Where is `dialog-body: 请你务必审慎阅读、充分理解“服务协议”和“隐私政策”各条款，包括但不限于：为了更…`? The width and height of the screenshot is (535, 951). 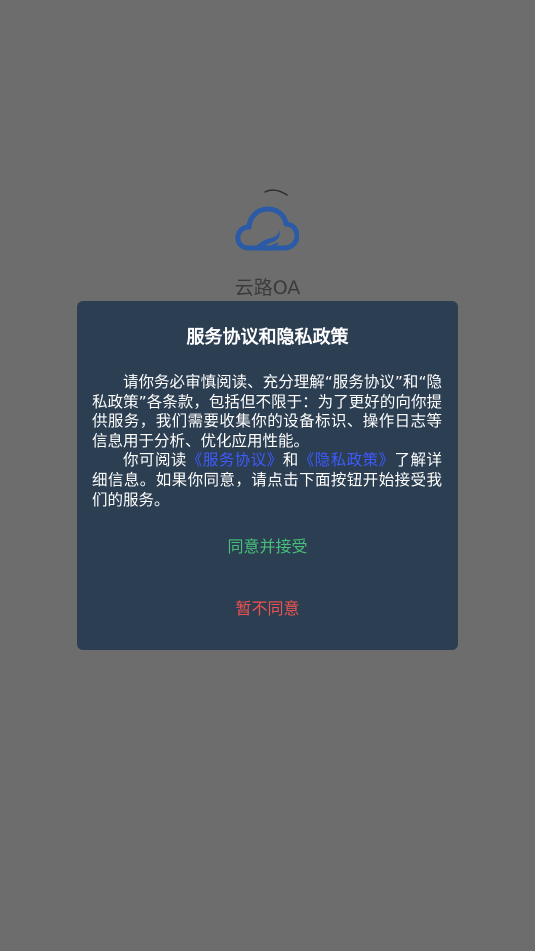
dialog-body: 请你务必审慎阅读、充分理解“服务协议”和“隐私政策”各条款，包括但不限于：为了更… is located at coordinates (267, 441).